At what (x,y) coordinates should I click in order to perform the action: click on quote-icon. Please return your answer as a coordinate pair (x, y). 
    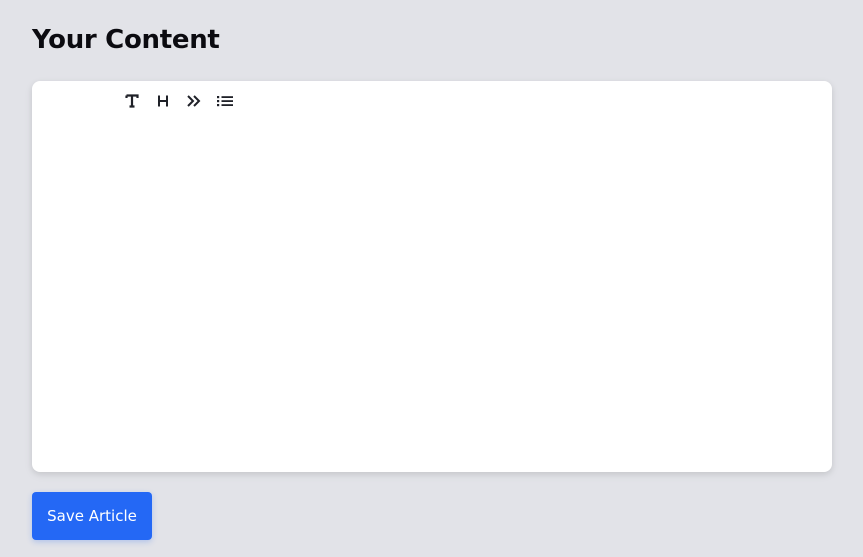
    Looking at the image, I should click on (194, 101).